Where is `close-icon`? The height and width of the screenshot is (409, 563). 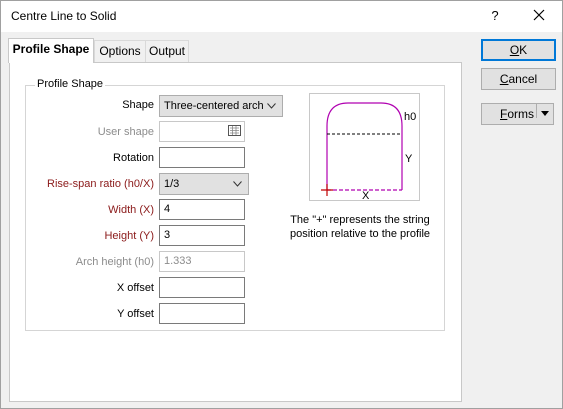
close-icon is located at coordinates (539, 15).